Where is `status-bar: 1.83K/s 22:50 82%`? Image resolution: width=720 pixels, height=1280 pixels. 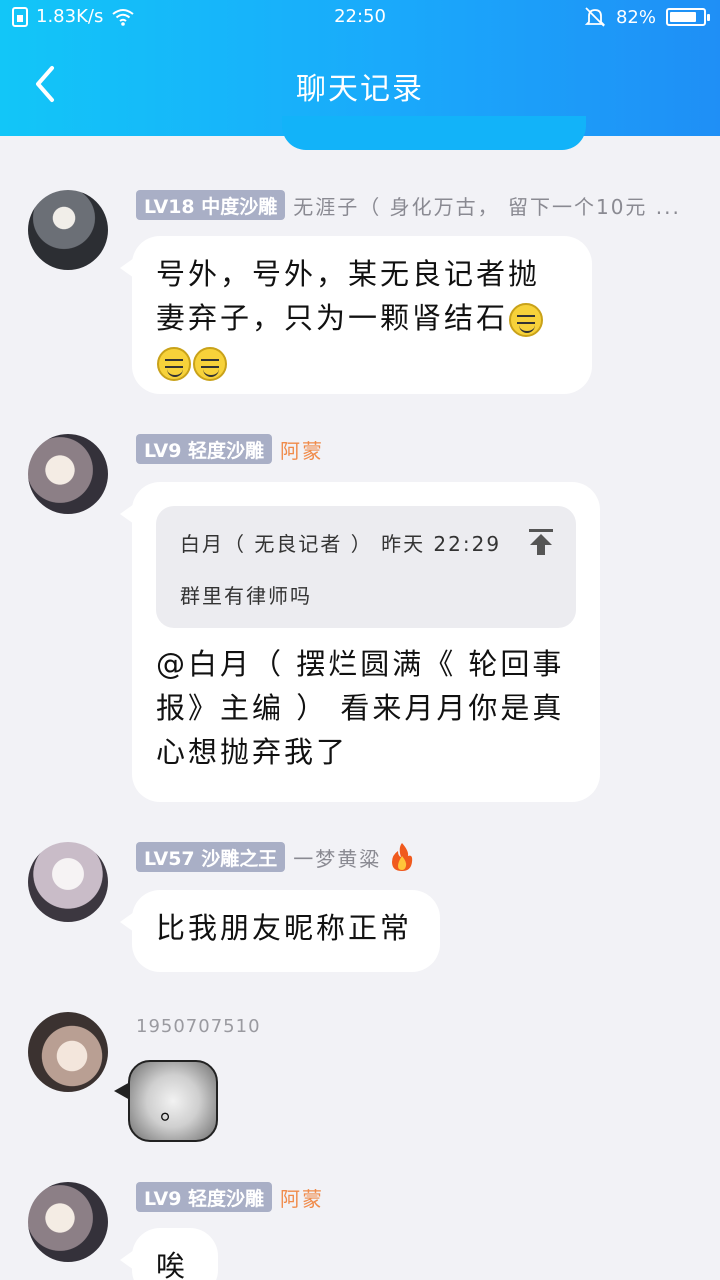 status-bar: 1.83K/s 22:50 82% is located at coordinates (360, 18).